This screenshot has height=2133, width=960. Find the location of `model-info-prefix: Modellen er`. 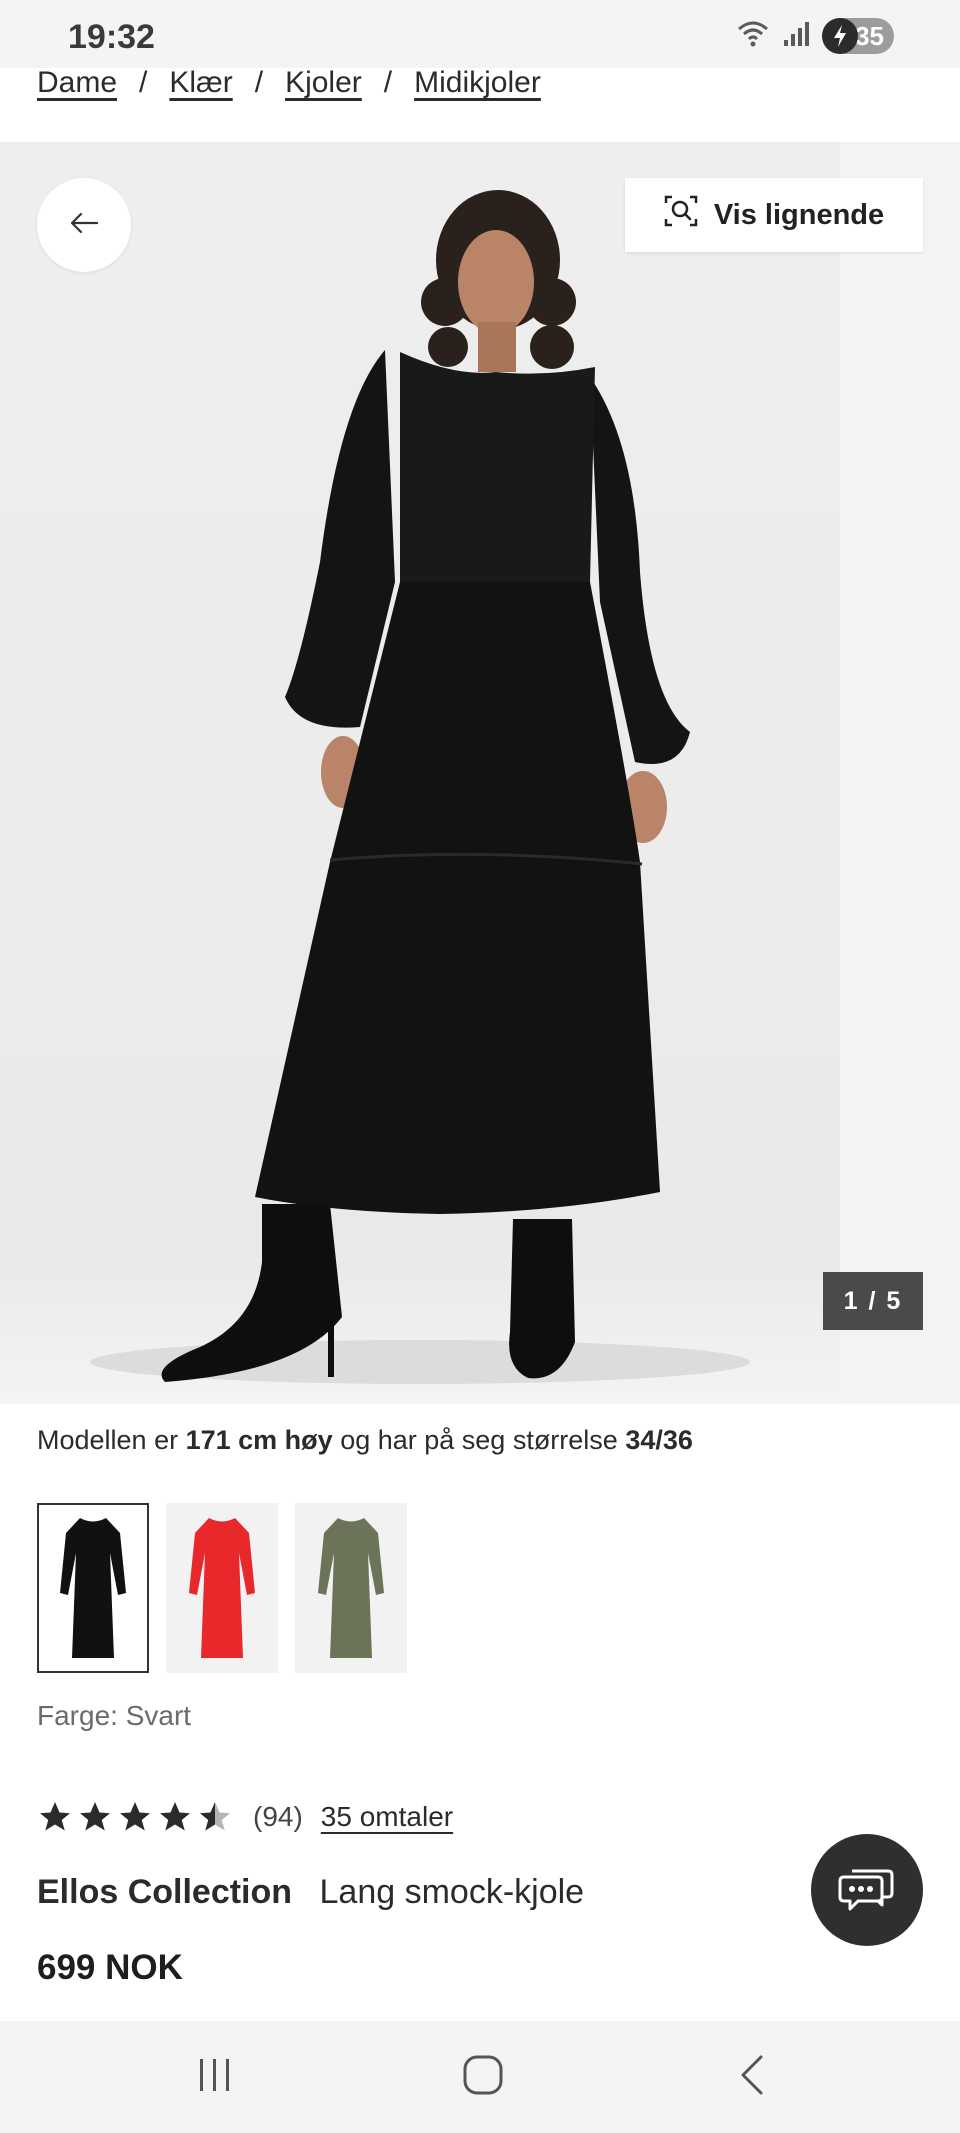

model-info-prefix: Modellen er is located at coordinates (108, 1440).